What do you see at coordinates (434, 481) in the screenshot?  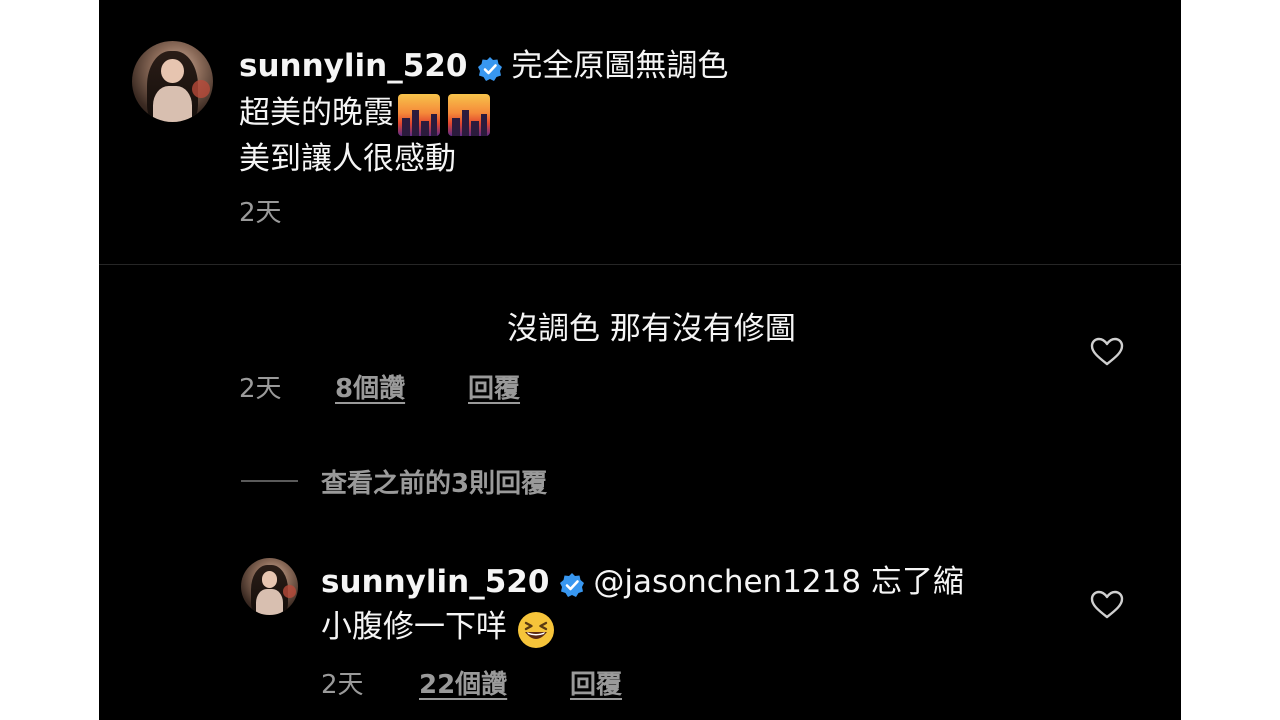 I see `view-previous-replies-button: 查看之前的3則回覆` at bounding box center [434, 481].